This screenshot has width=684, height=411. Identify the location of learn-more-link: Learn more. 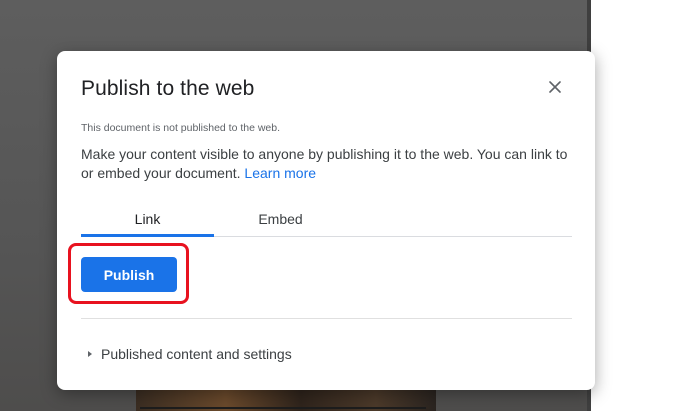
(280, 173).